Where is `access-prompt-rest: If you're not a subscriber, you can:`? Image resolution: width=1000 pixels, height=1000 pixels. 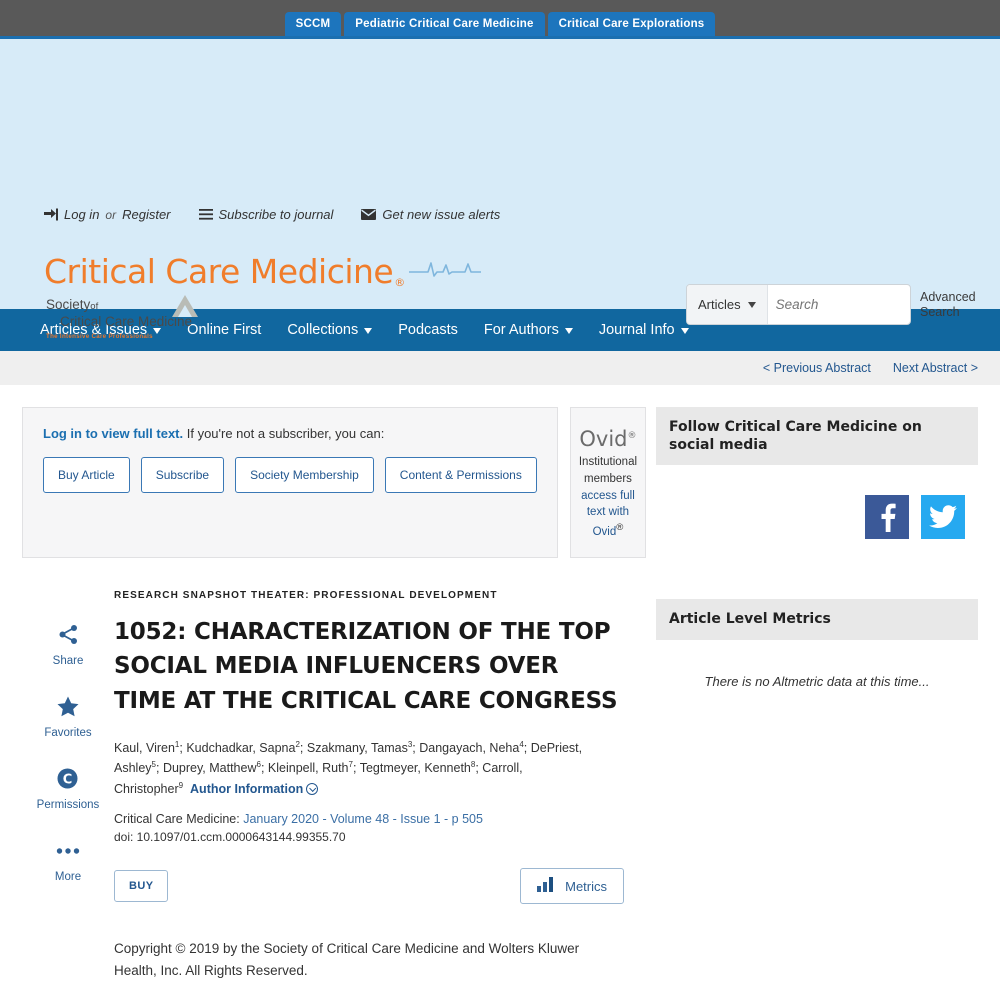 access-prompt-rest: If you're not a subscriber, you can: is located at coordinates (284, 433).